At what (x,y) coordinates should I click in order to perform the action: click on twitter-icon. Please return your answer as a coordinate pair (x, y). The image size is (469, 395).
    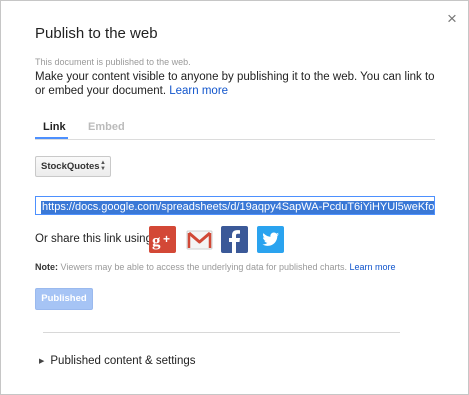
    Looking at the image, I should click on (270, 239).